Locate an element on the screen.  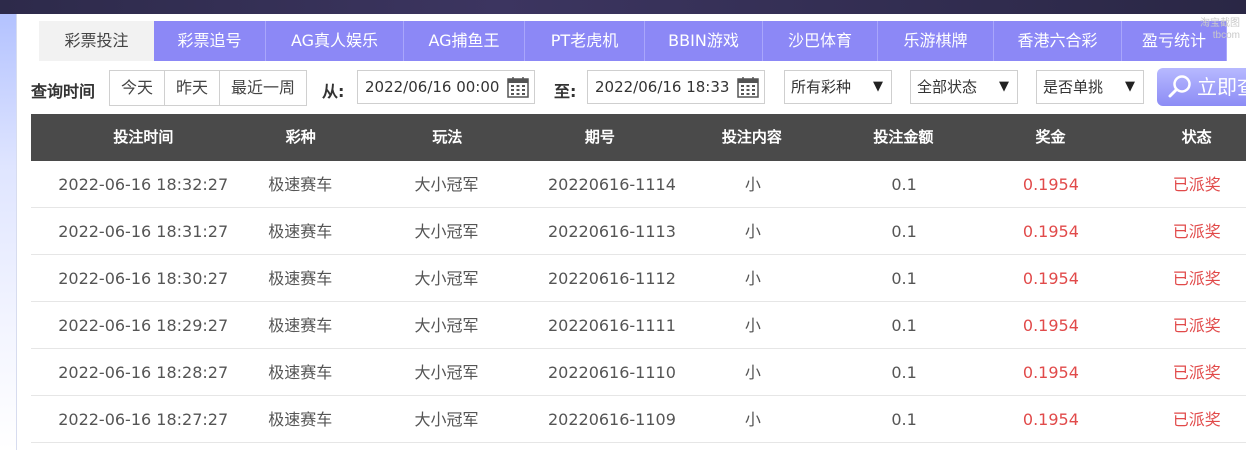
bet-time-cell: 2022-06-16 18:31:27 is located at coordinates (143, 231).